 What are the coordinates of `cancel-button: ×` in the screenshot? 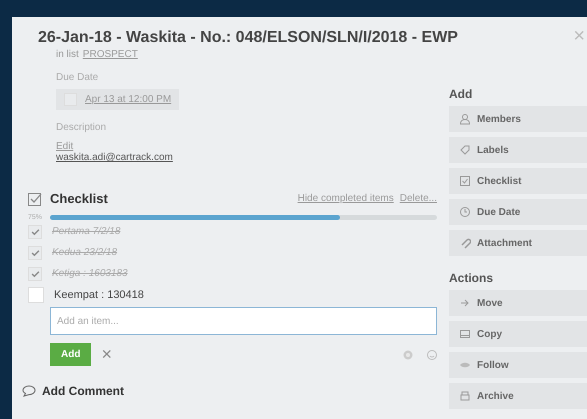 It's located at (106, 354).